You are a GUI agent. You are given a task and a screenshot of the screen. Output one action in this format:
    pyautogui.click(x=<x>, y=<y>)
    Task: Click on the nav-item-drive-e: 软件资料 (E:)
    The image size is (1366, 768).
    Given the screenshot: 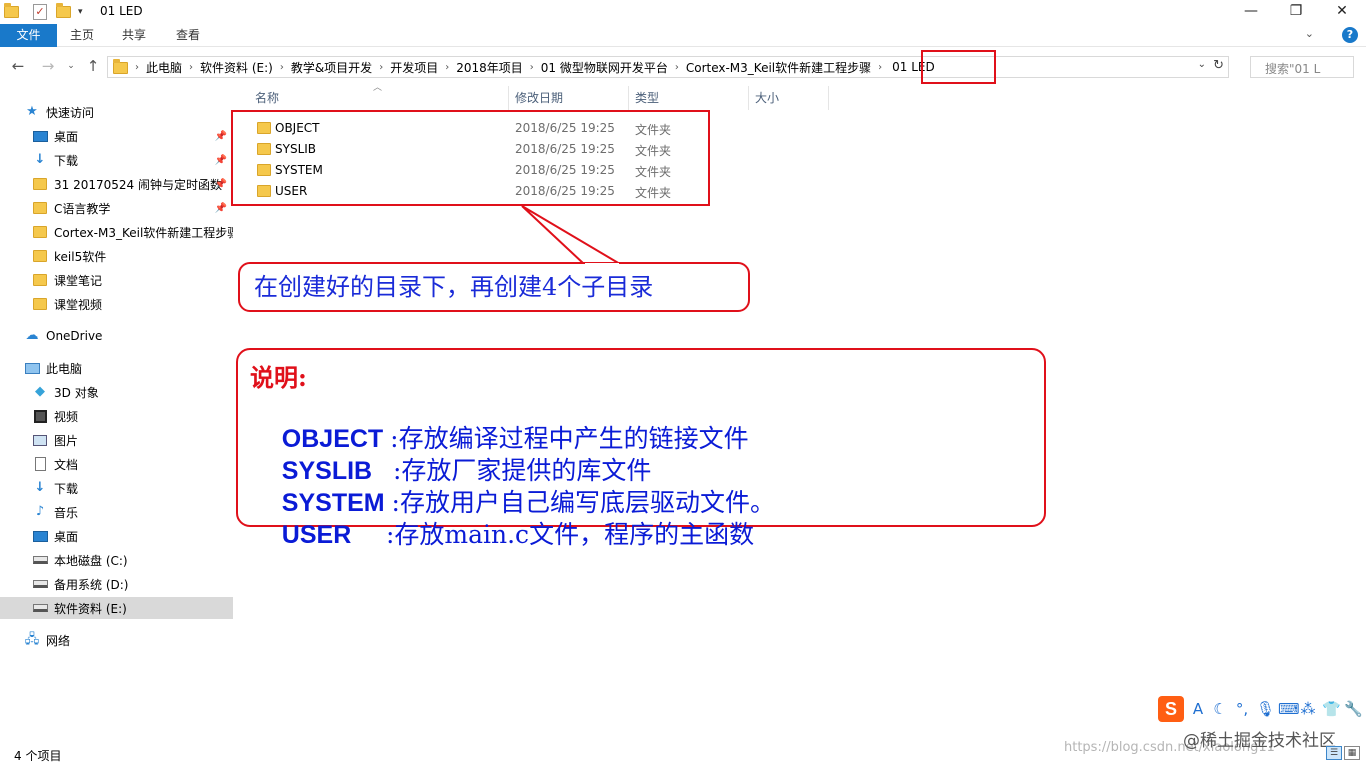 What is the action you would take?
    pyautogui.click(x=116, y=608)
    